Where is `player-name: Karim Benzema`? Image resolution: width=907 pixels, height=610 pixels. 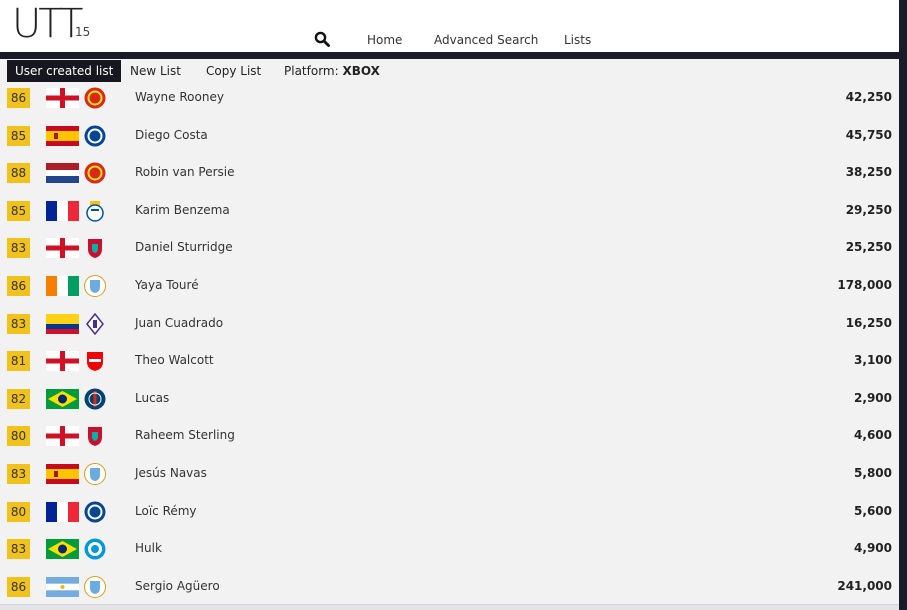 player-name: Karim Benzema is located at coordinates (182, 210).